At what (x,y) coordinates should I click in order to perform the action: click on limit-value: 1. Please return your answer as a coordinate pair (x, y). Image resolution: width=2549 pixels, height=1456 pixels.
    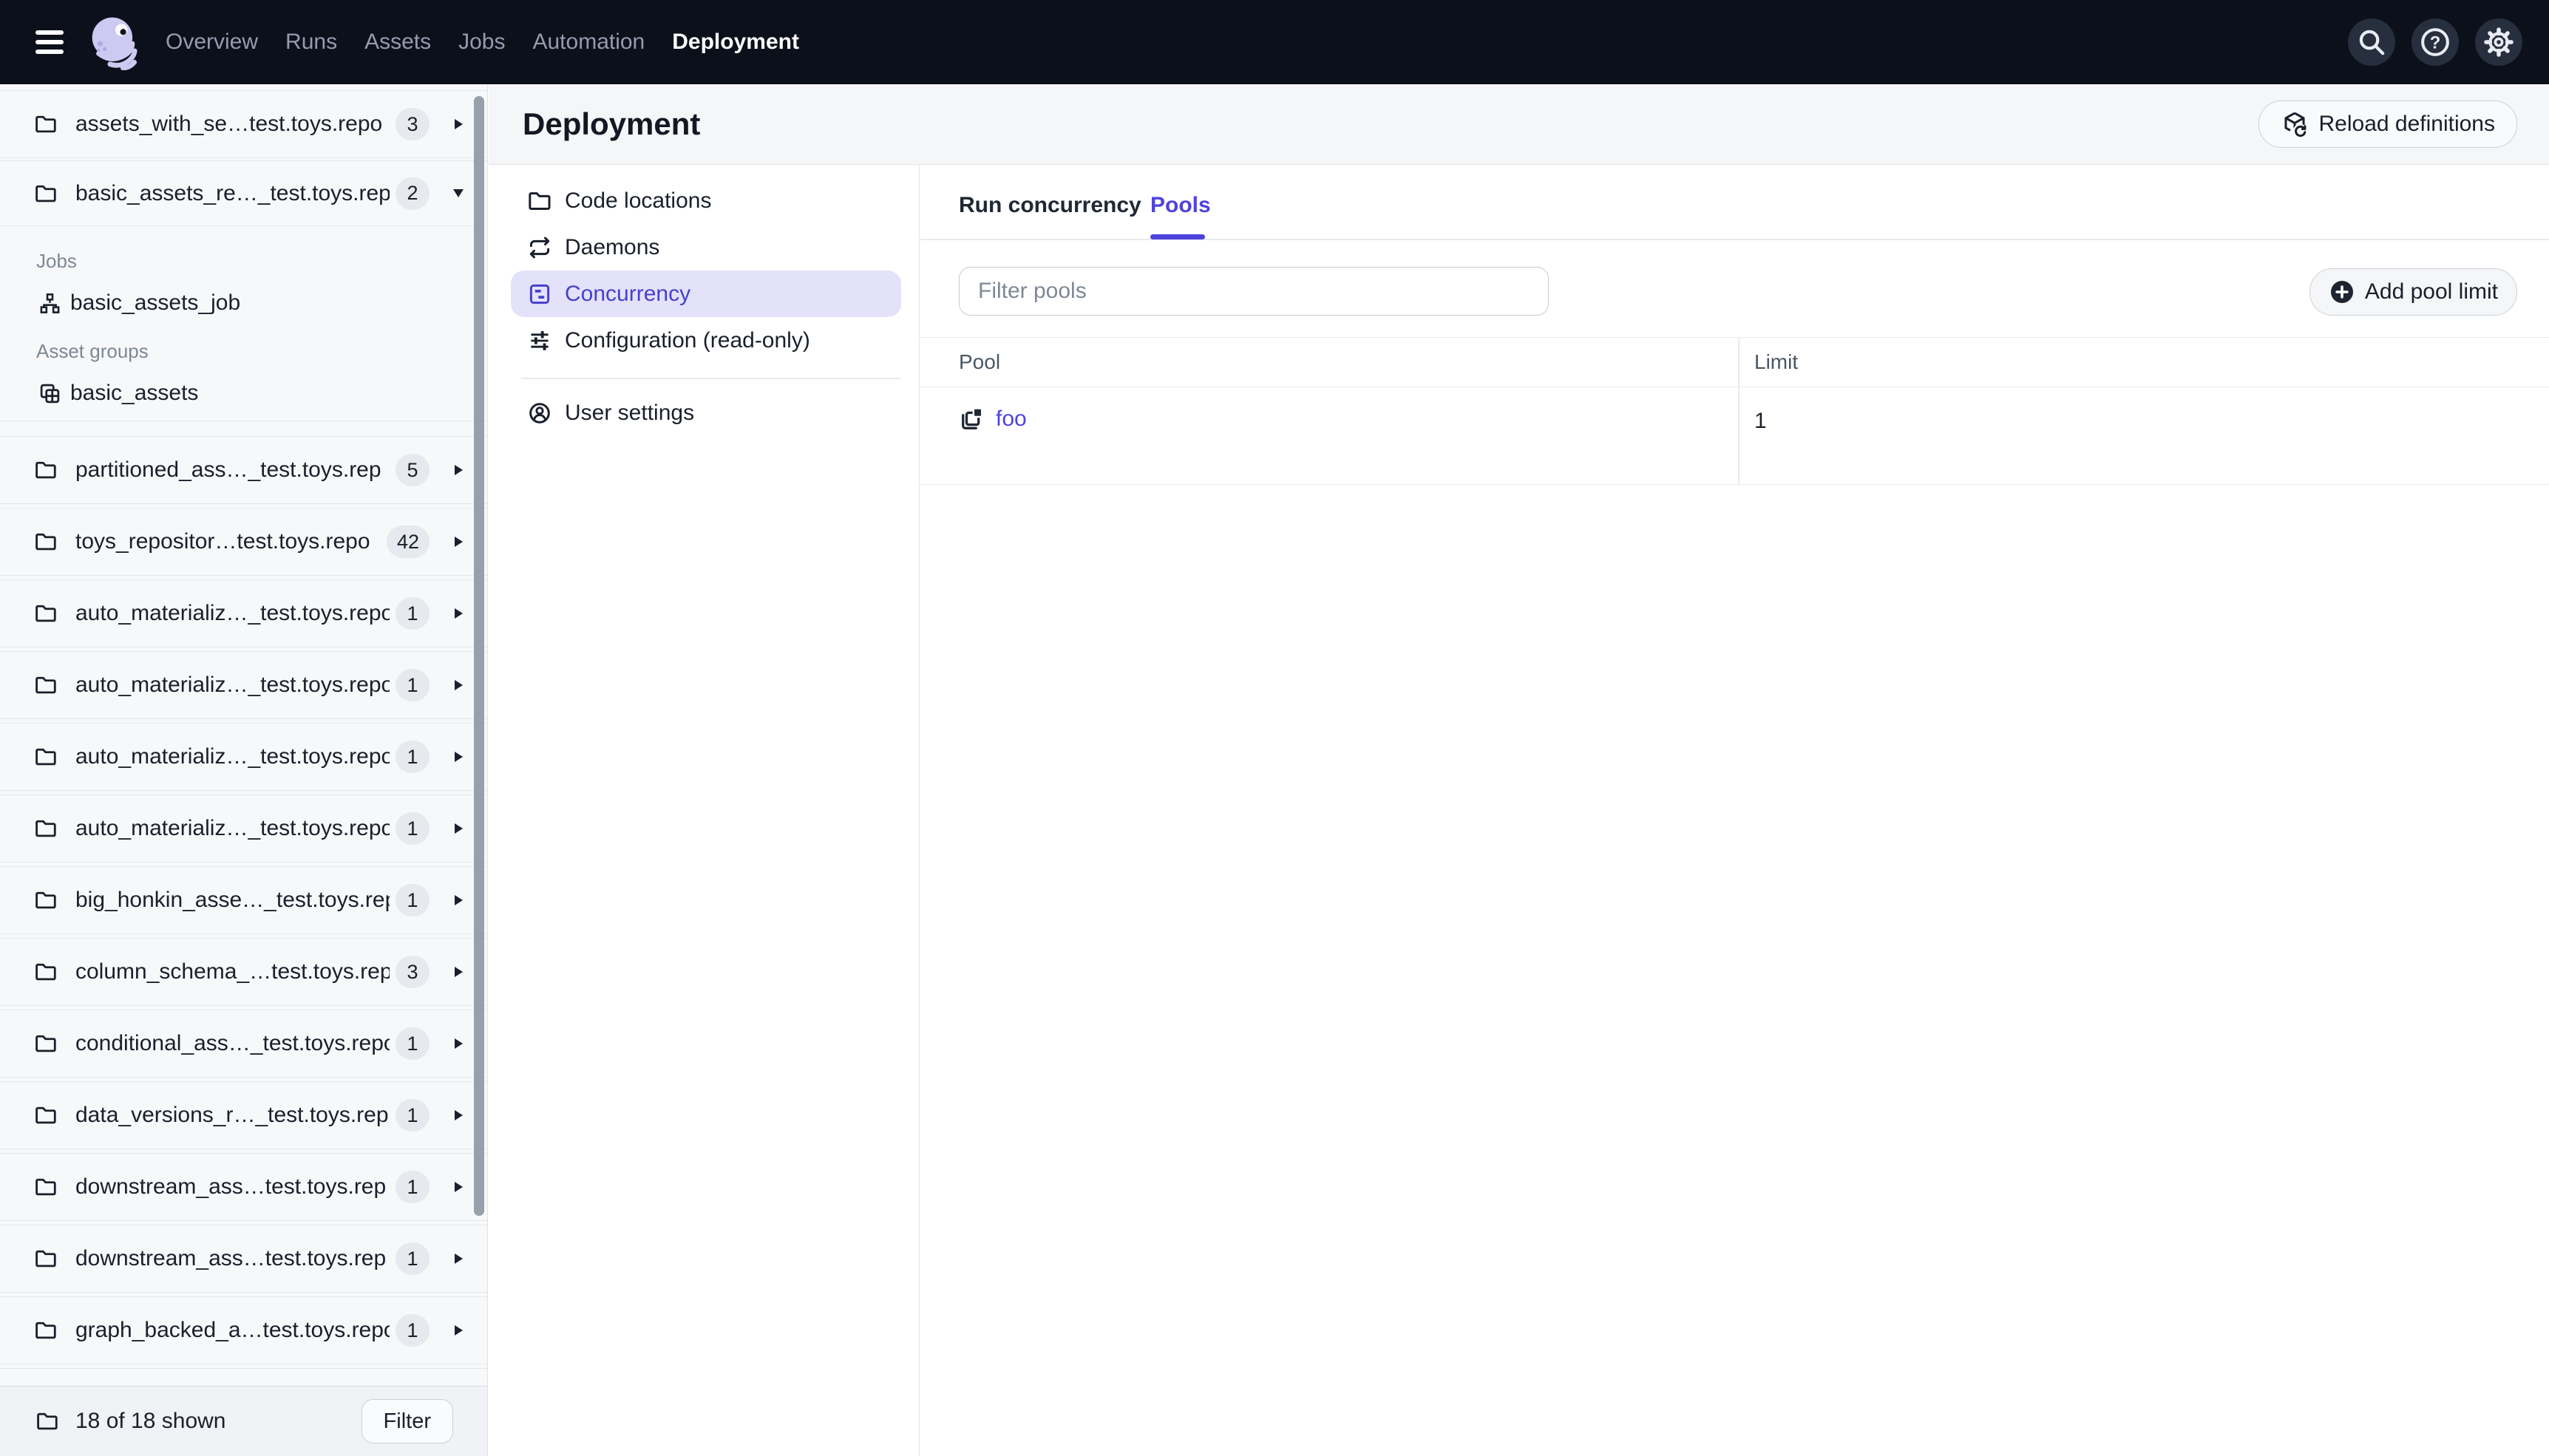
    Looking at the image, I should click on (1760, 421).